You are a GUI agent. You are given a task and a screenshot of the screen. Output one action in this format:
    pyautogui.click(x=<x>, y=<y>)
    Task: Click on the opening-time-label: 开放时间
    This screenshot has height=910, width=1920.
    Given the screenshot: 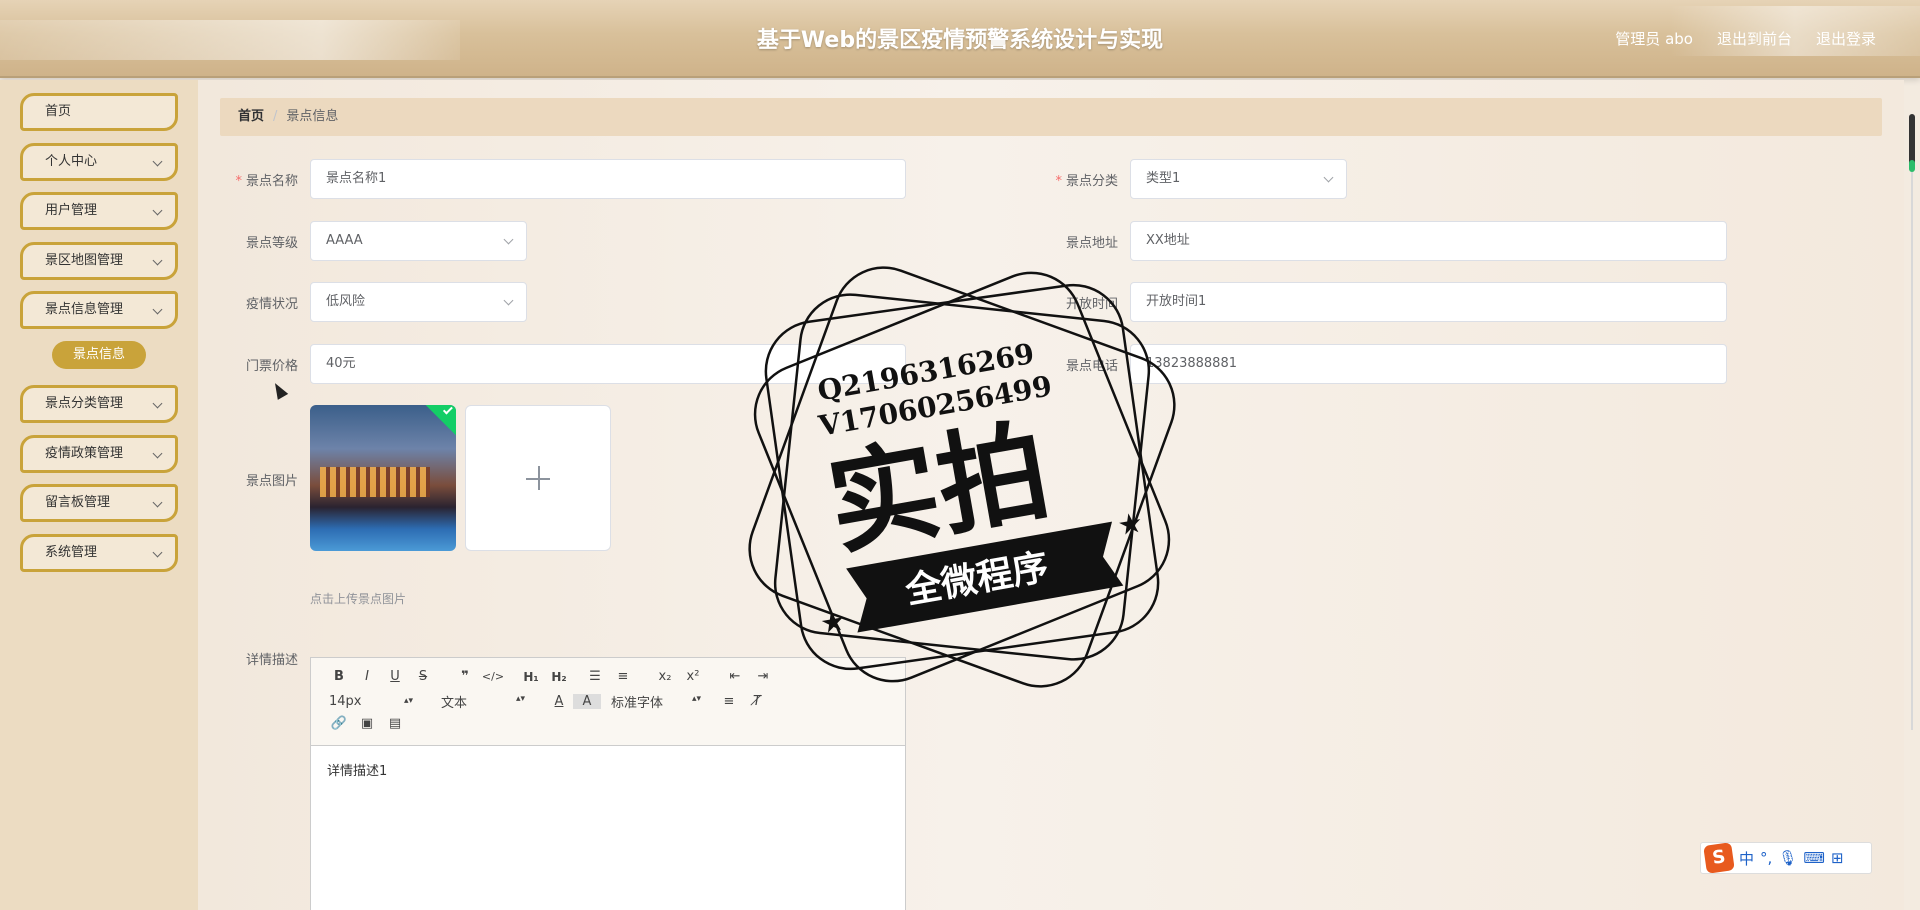 What is the action you would take?
    pyautogui.click(x=1091, y=304)
    